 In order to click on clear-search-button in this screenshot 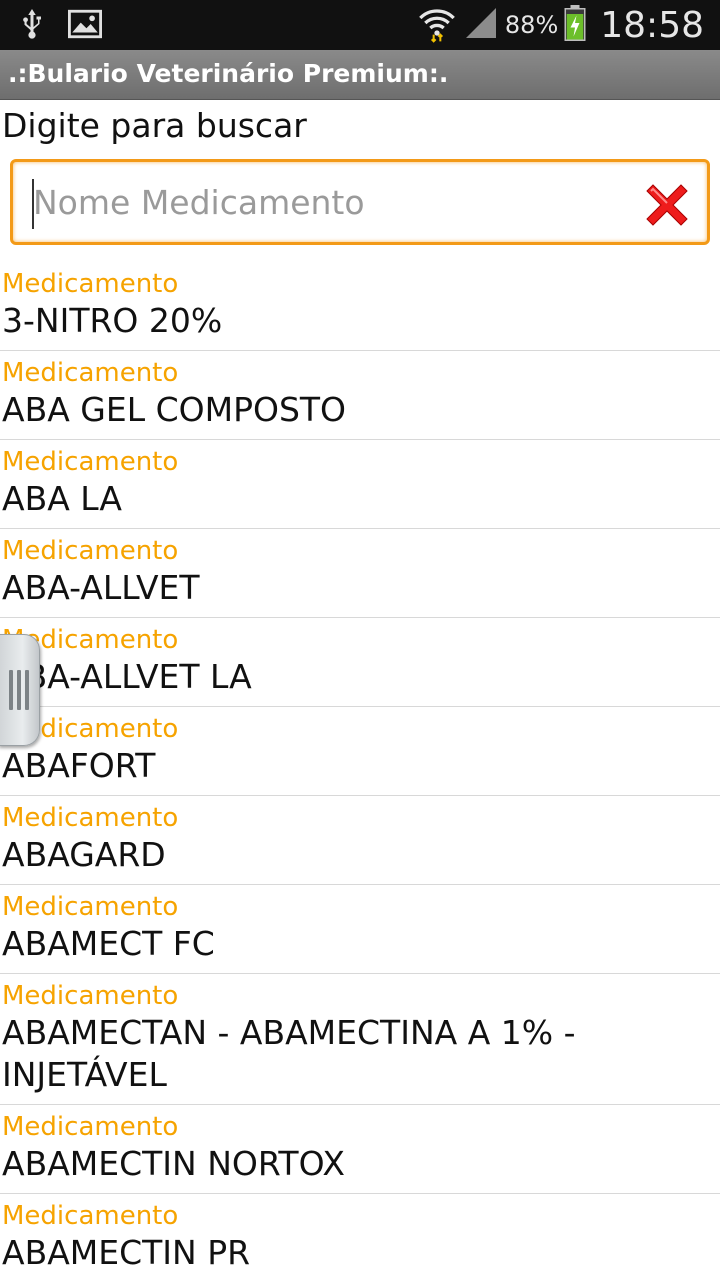, I will do `click(667, 207)`.